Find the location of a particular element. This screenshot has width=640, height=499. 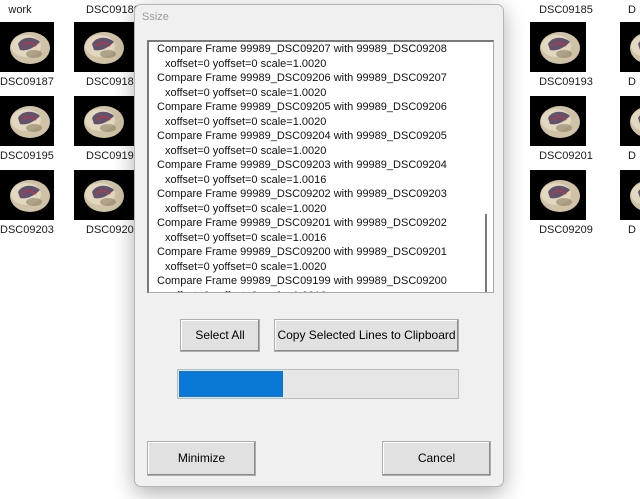

select-all-button: Select All is located at coordinates (220, 335).